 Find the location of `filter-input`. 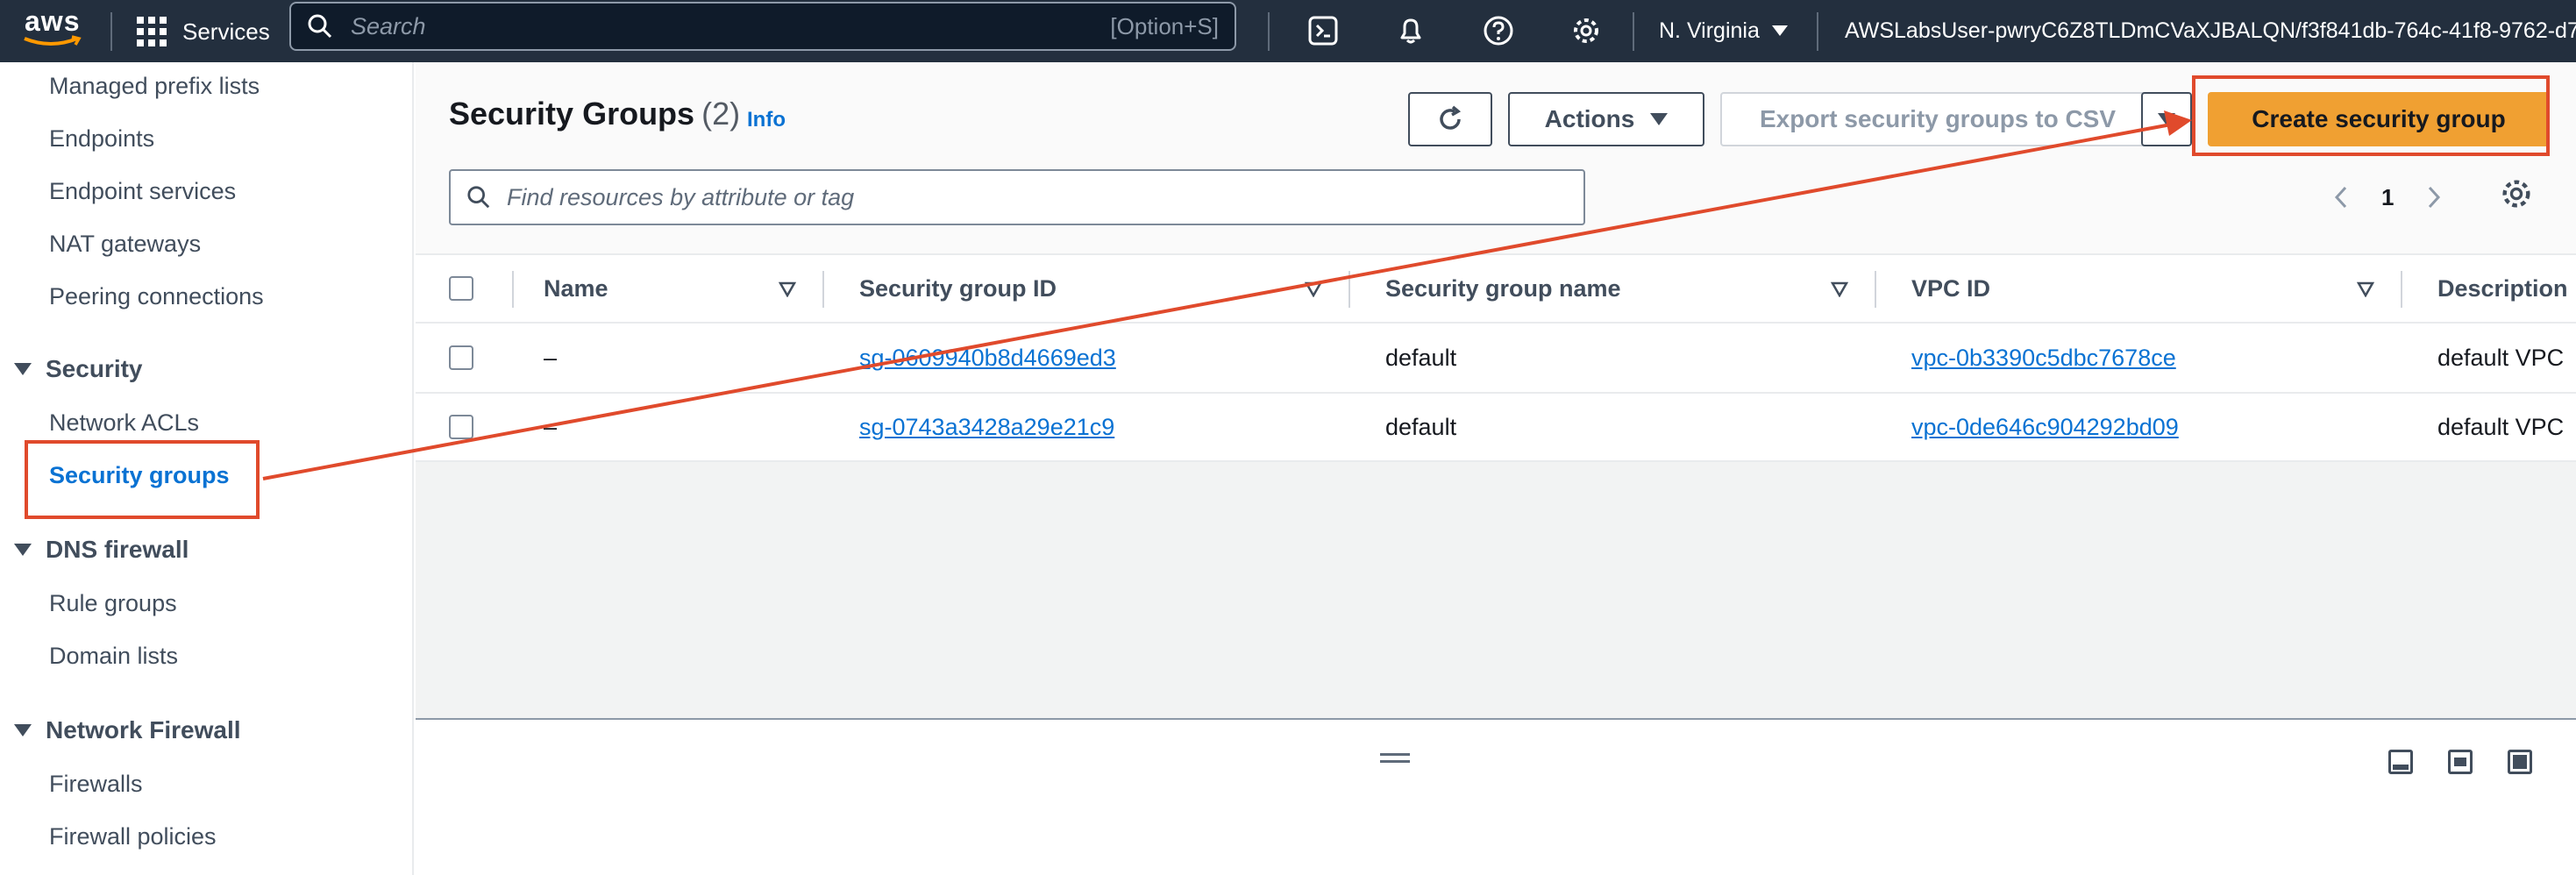

filter-input is located at coordinates (1033, 197).